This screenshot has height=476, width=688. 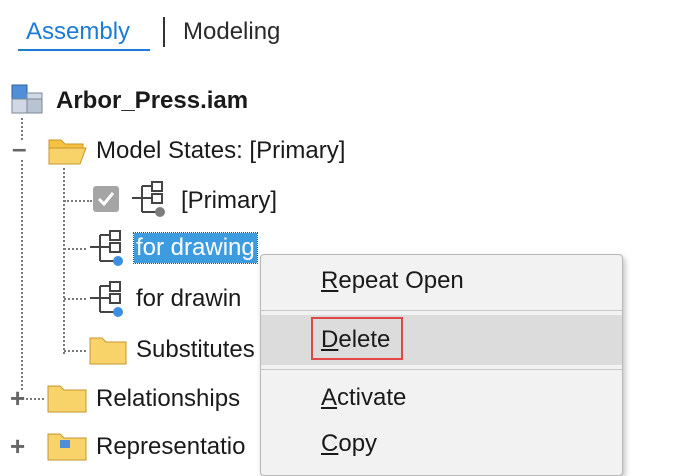 What do you see at coordinates (106, 199) in the screenshot?
I see `checkbox-checked-icon` at bounding box center [106, 199].